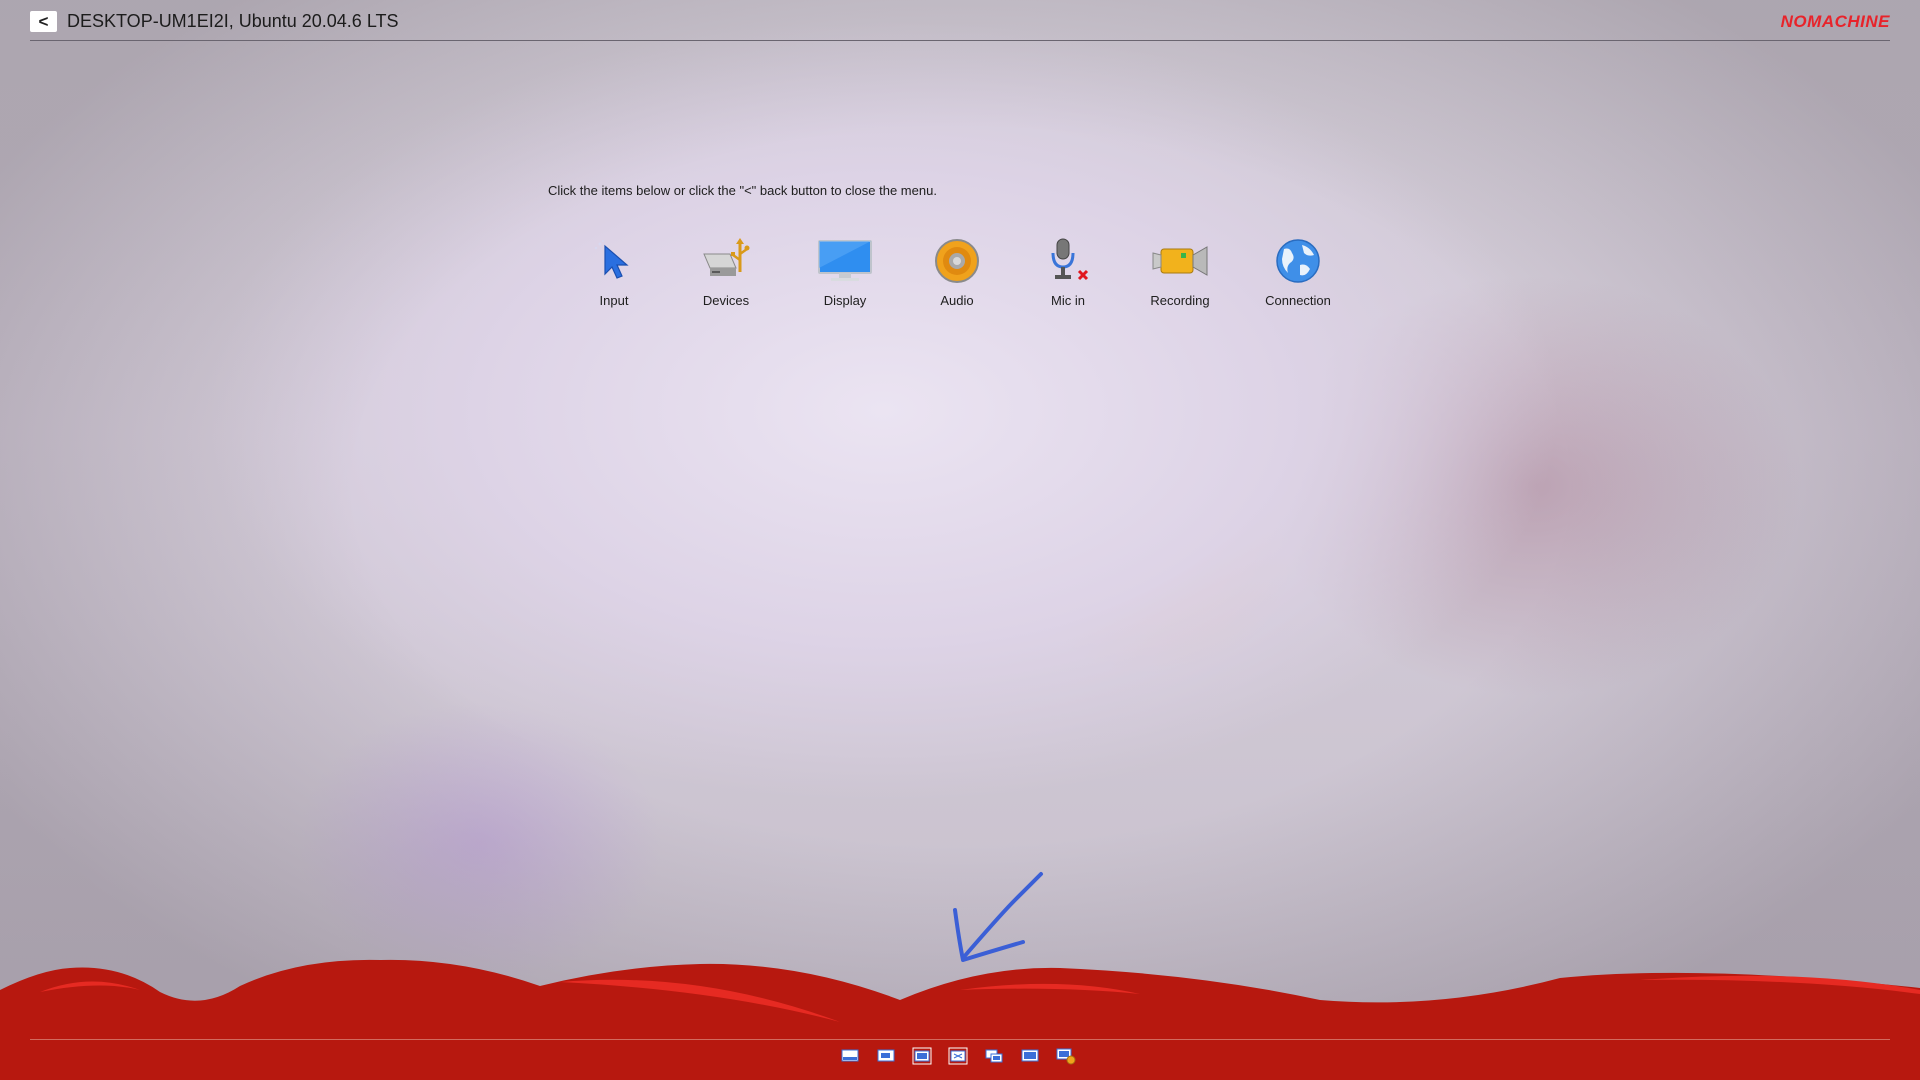 The height and width of the screenshot is (1080, 1920). Describe the element at coordinates (1066, 1056) in the screenshot. I see `display-settings-icon` at that location.